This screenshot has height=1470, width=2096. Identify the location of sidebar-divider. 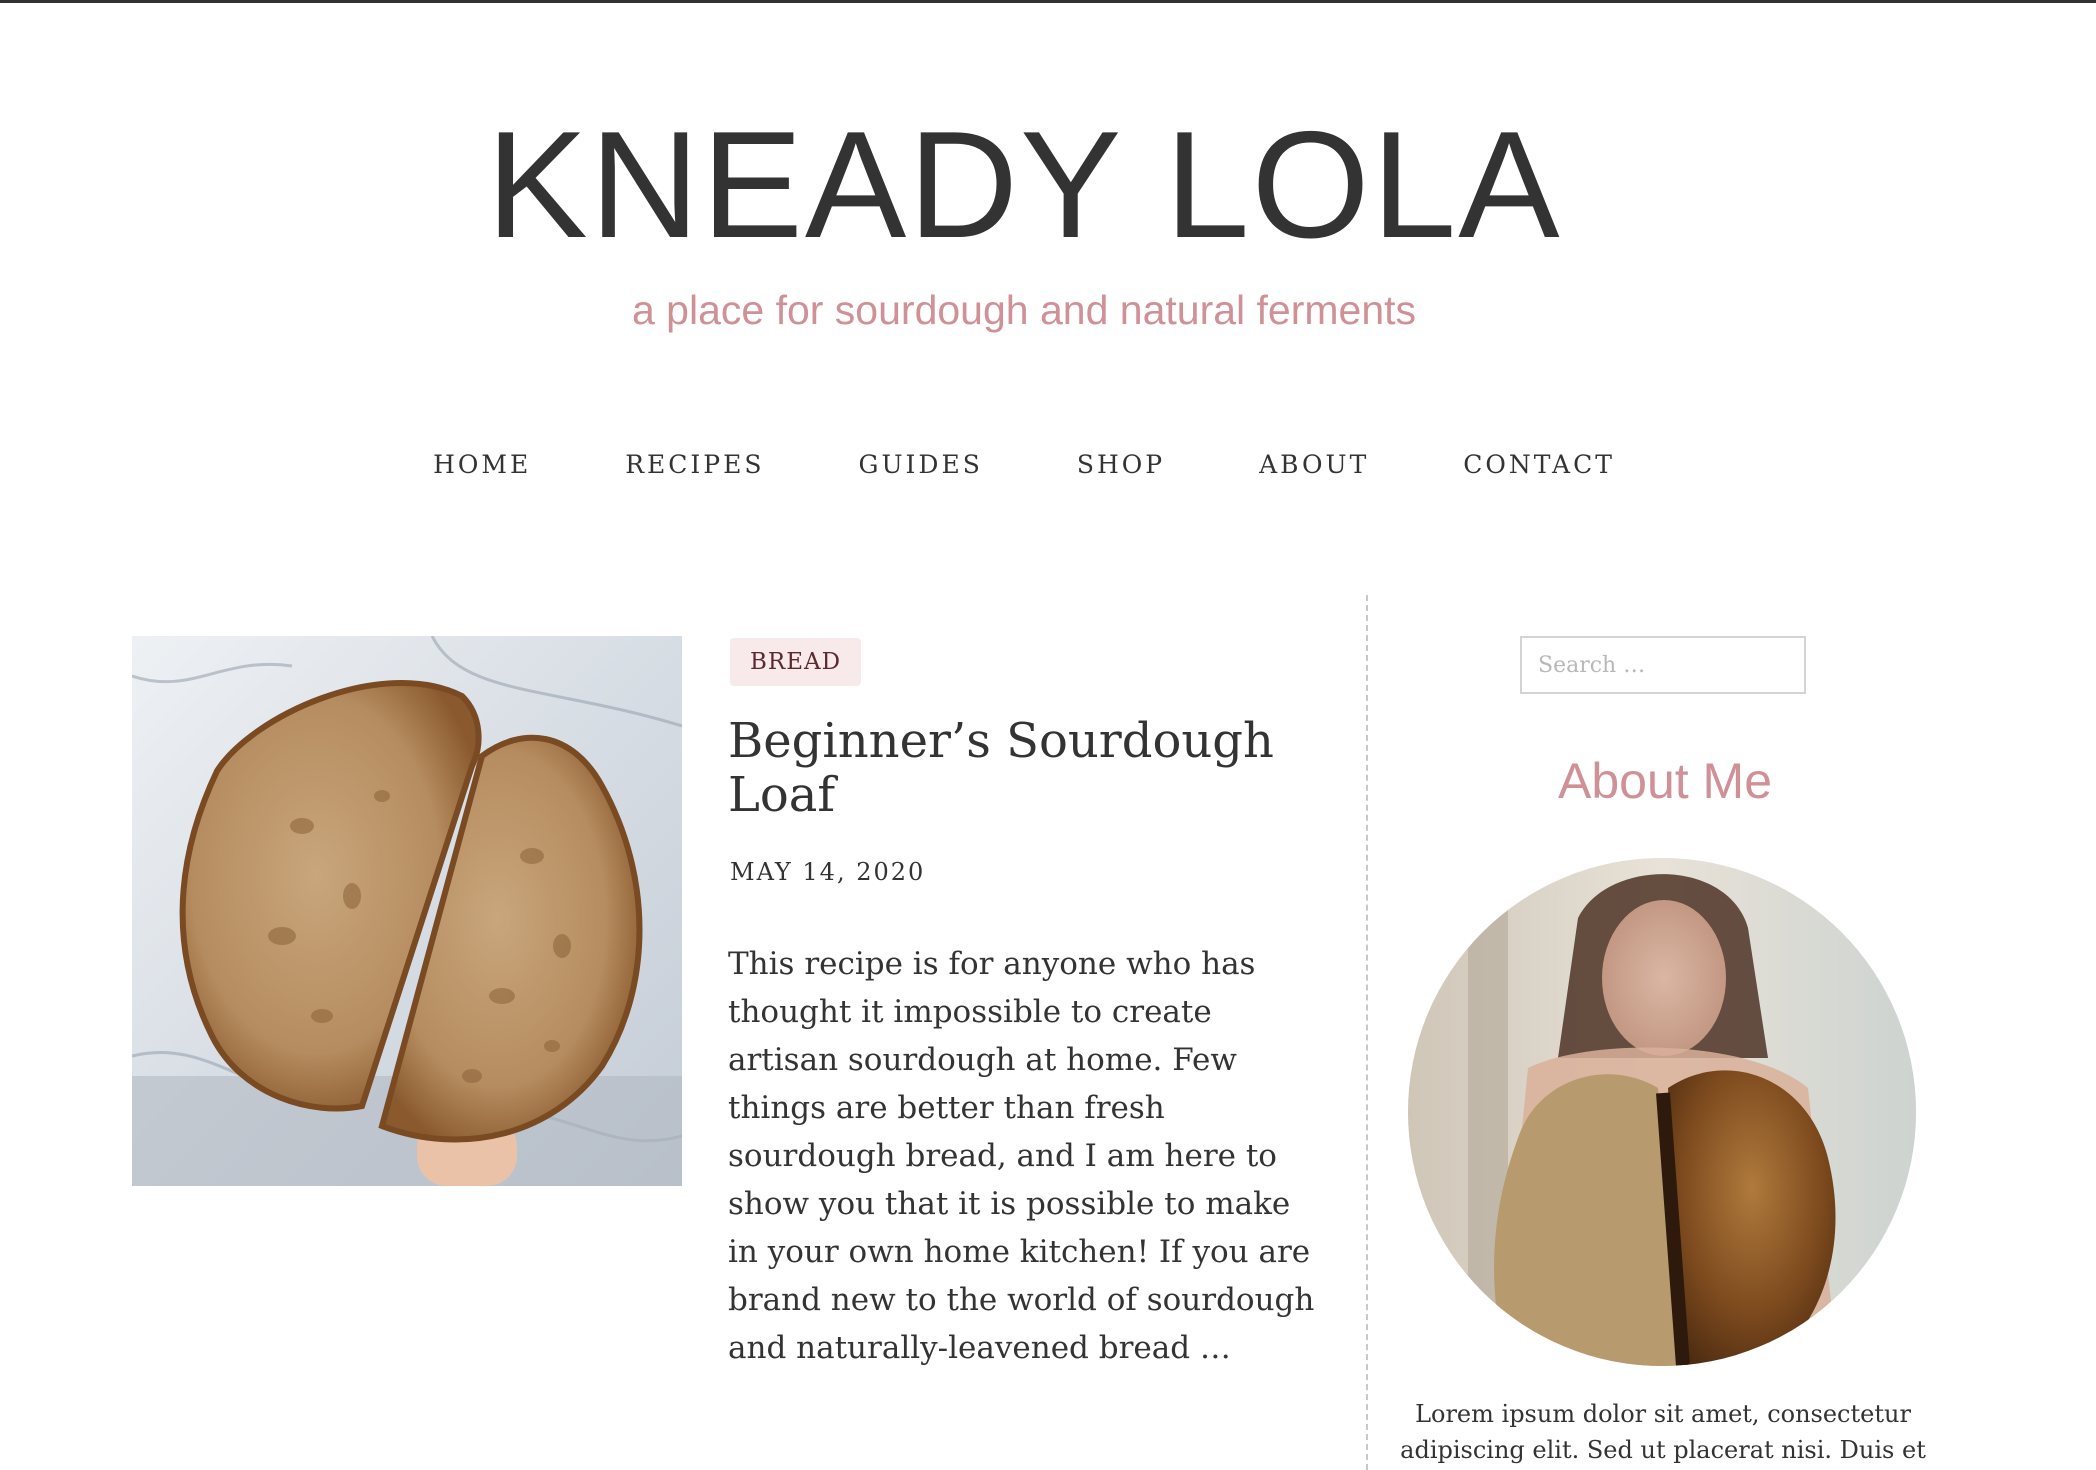
(1367, 1032).